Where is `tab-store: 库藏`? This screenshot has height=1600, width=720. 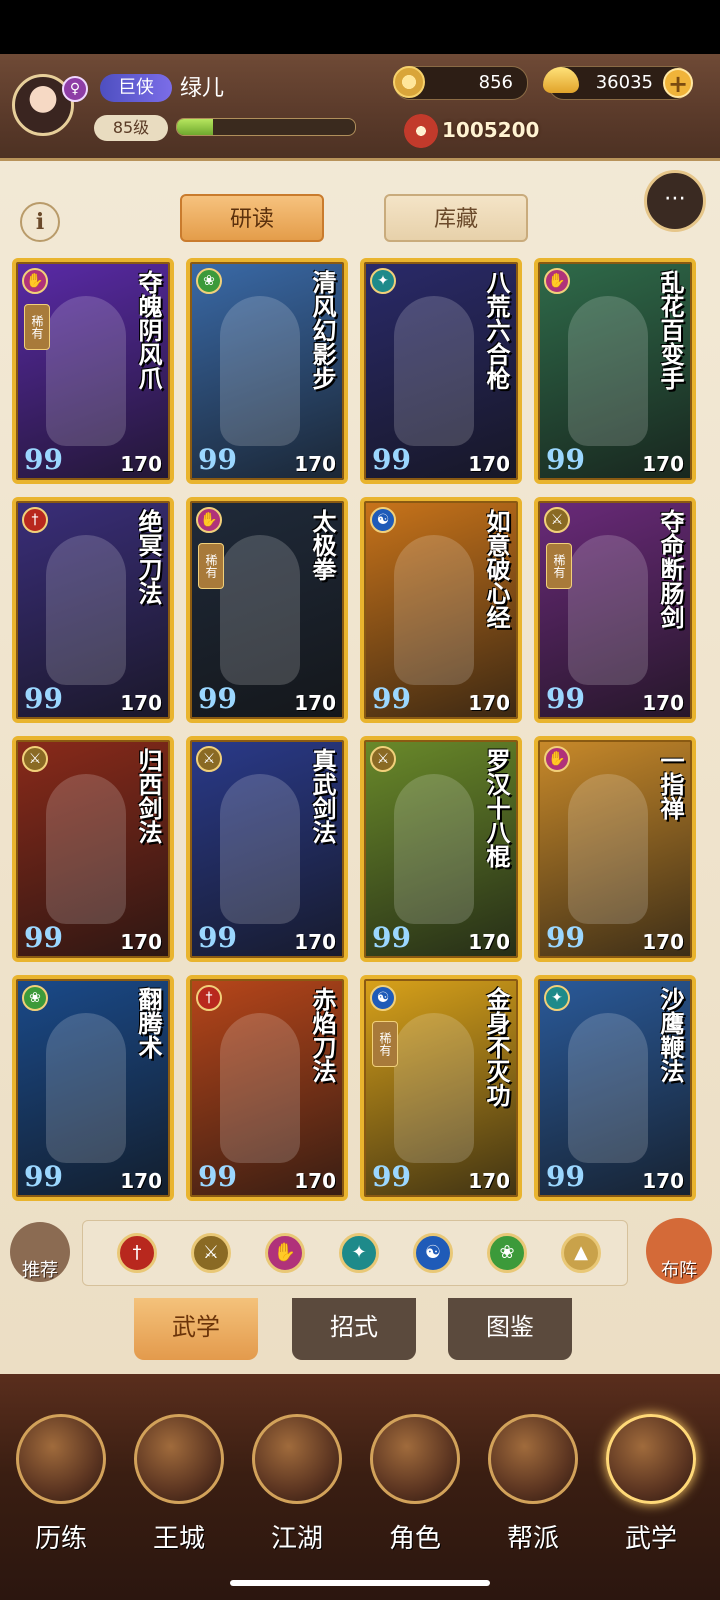 tab-store: 库藏 is located at coordinates (456, 218).